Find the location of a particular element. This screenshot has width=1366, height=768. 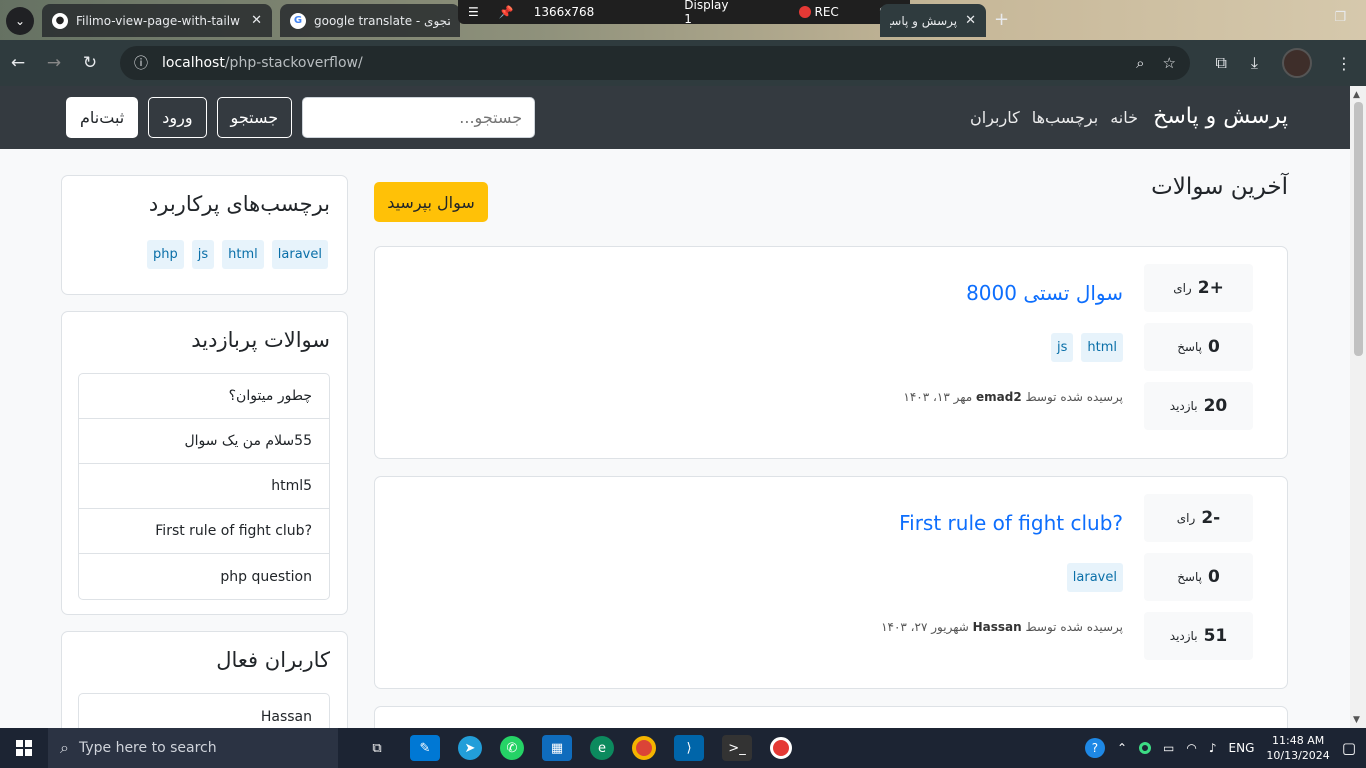

file-app-icon: ✎ is located at coordinates (425, 748).